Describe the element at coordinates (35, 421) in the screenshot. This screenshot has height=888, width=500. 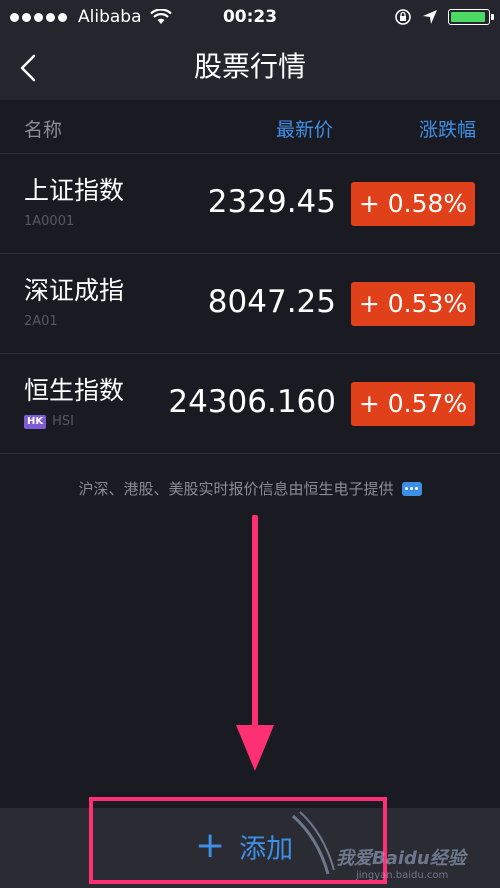
I see `market-badge: HK` at that location.